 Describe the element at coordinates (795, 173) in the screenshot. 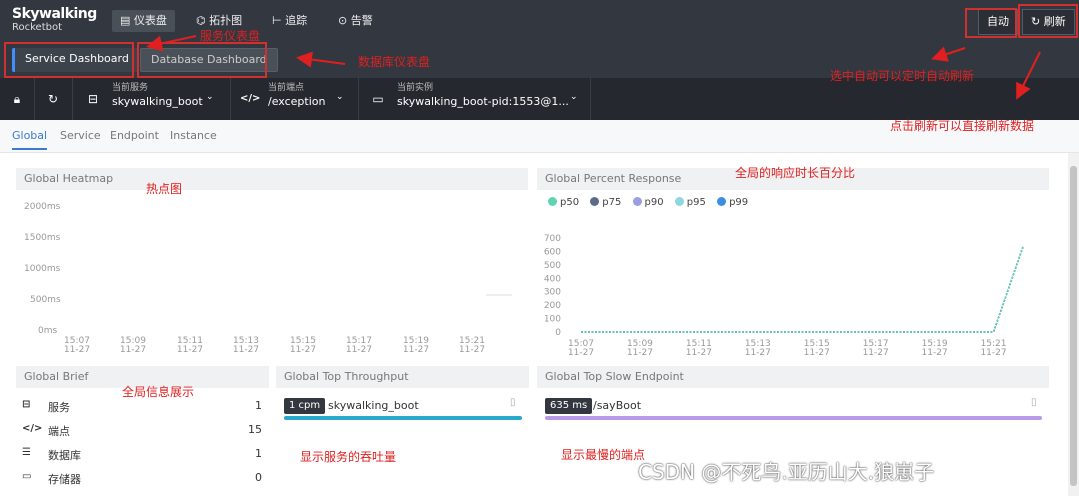

I see `annotation-percent: 全局的响应时长百分比` at that location.